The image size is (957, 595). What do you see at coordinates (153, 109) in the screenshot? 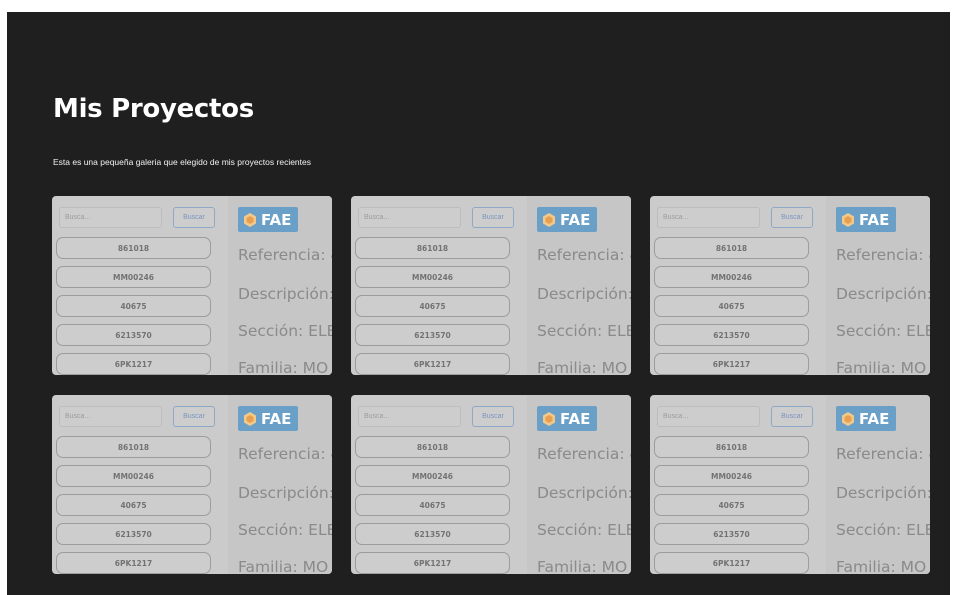
I see `page-title: Mis Proyectos` at bounding box center [153, 109].